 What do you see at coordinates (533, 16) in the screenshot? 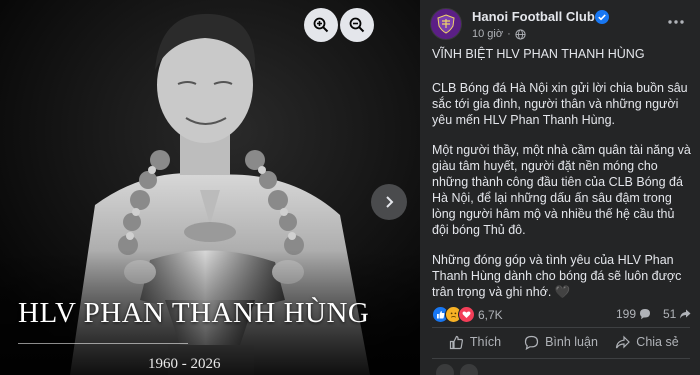
I see `page-name-link: Hanoi Football Club` at bounding box center [533, 16].